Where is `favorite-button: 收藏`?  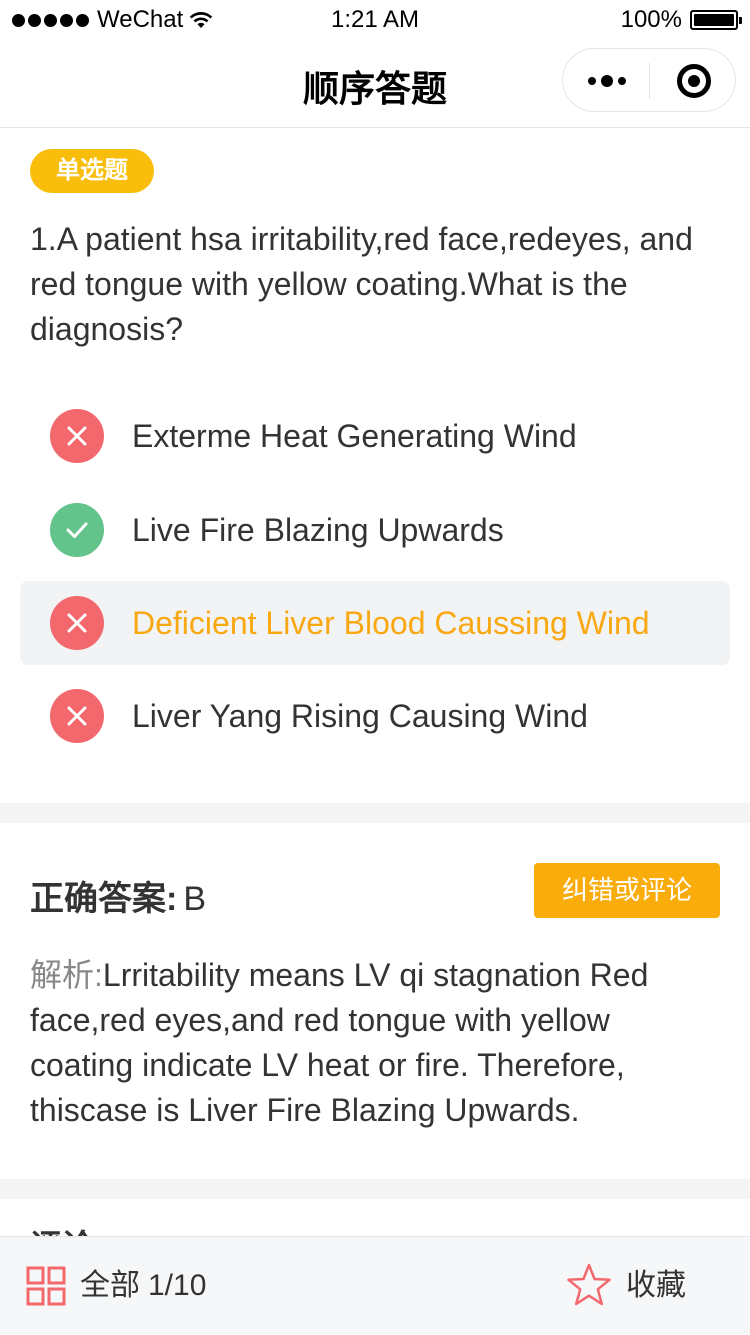
favorite-button: 收藏 is located at coordinates (656, 1286).